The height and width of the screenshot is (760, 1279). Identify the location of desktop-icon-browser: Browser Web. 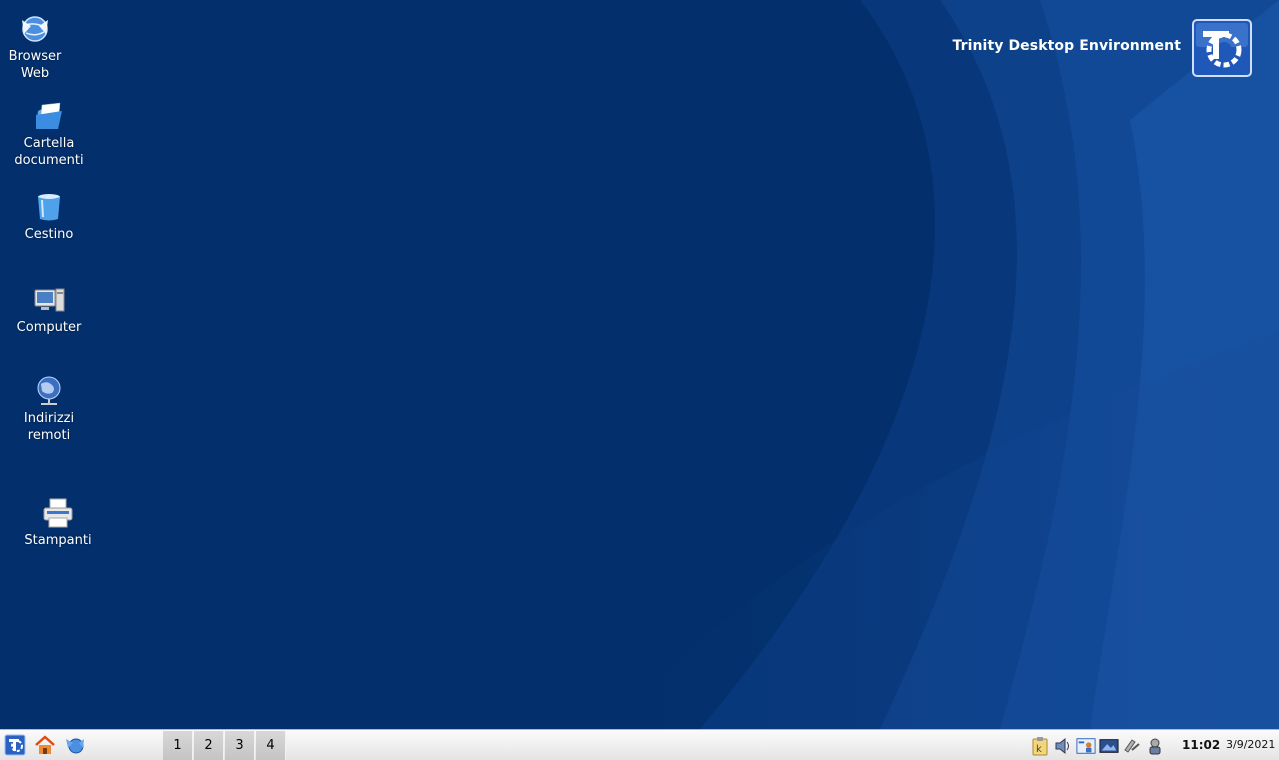
(41, 47).